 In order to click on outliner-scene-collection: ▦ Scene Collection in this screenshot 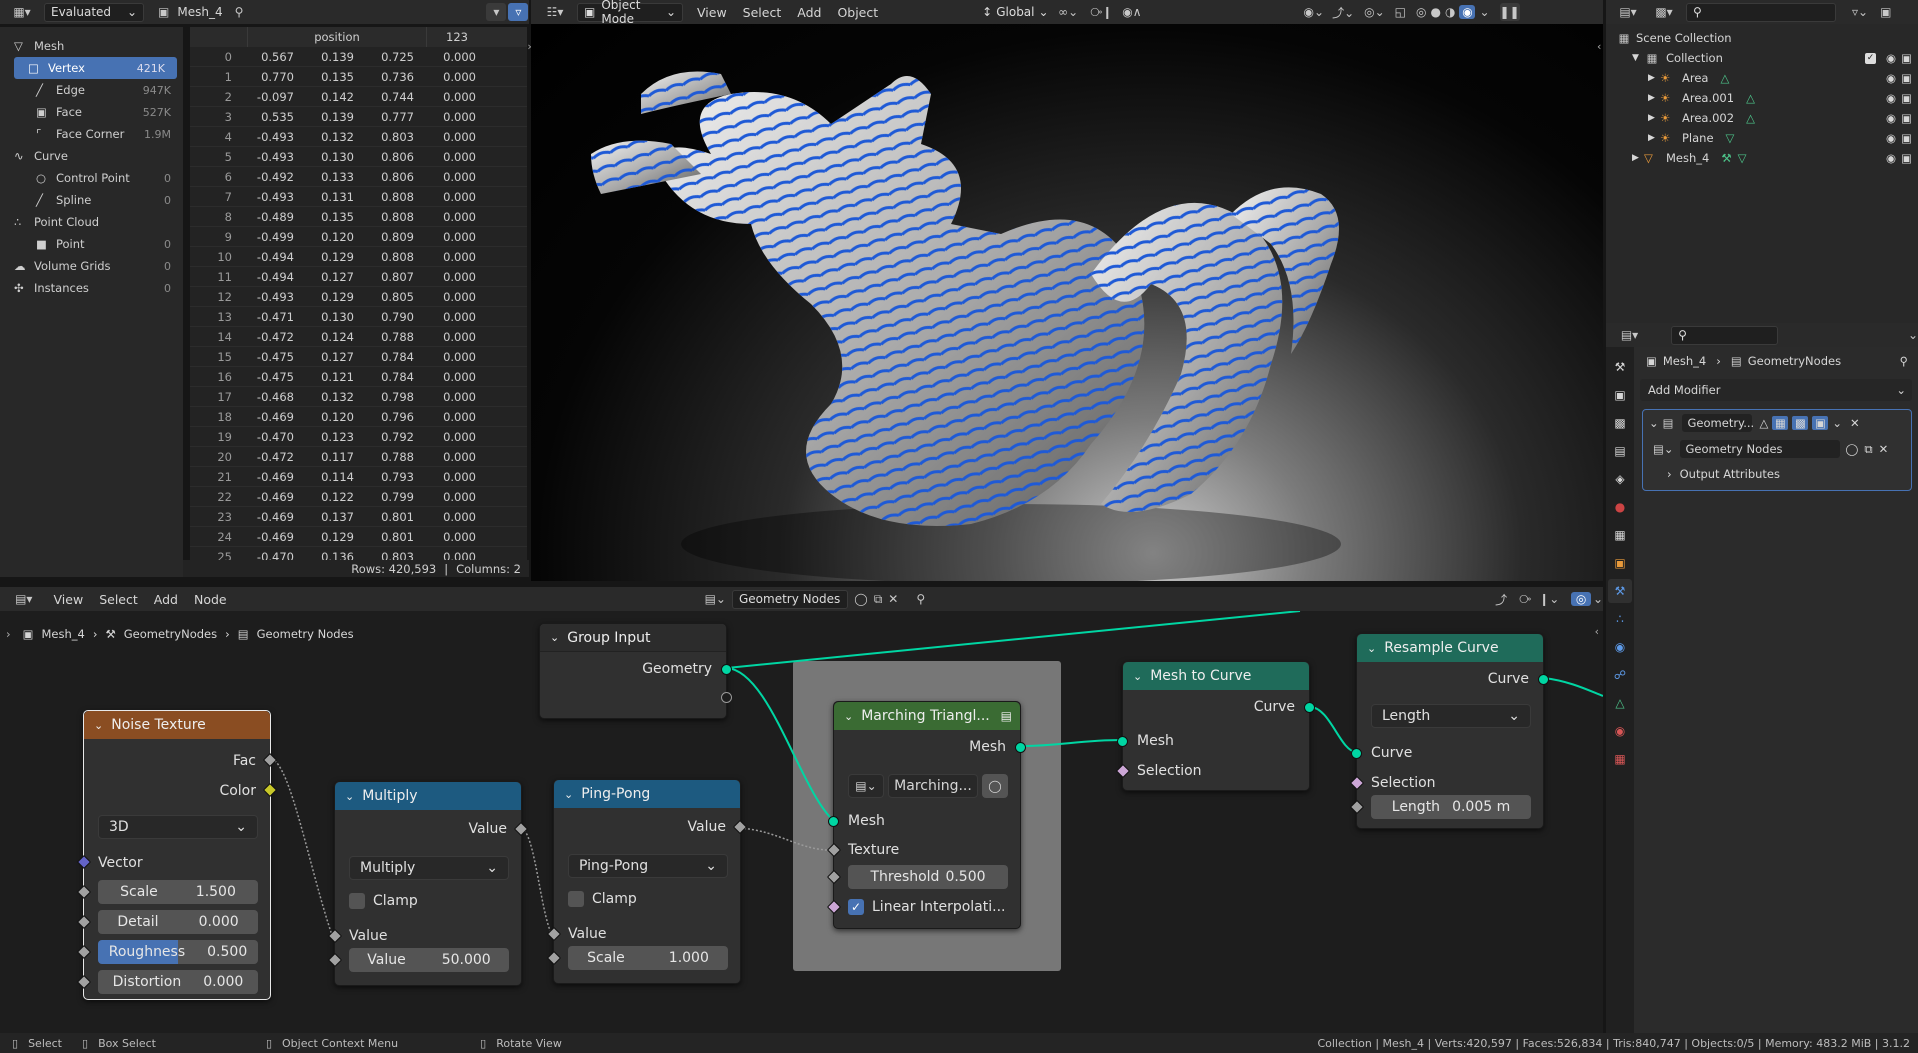, I will do `click(1762, 38)`.